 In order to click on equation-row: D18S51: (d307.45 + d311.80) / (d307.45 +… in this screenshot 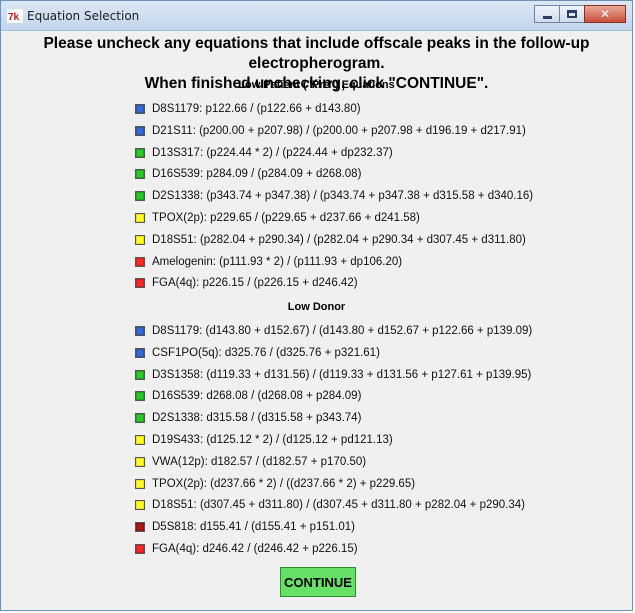, I will do `click(330, 505)`.